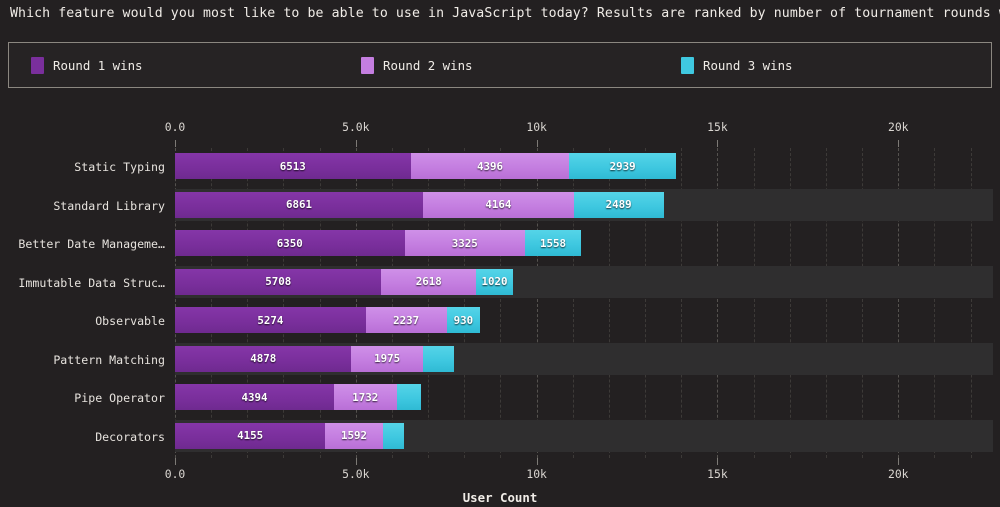 Image resolution: width=1000 pixels, height=507 pixels. I want to click on bar-segment: 4164, so click(498, 204).